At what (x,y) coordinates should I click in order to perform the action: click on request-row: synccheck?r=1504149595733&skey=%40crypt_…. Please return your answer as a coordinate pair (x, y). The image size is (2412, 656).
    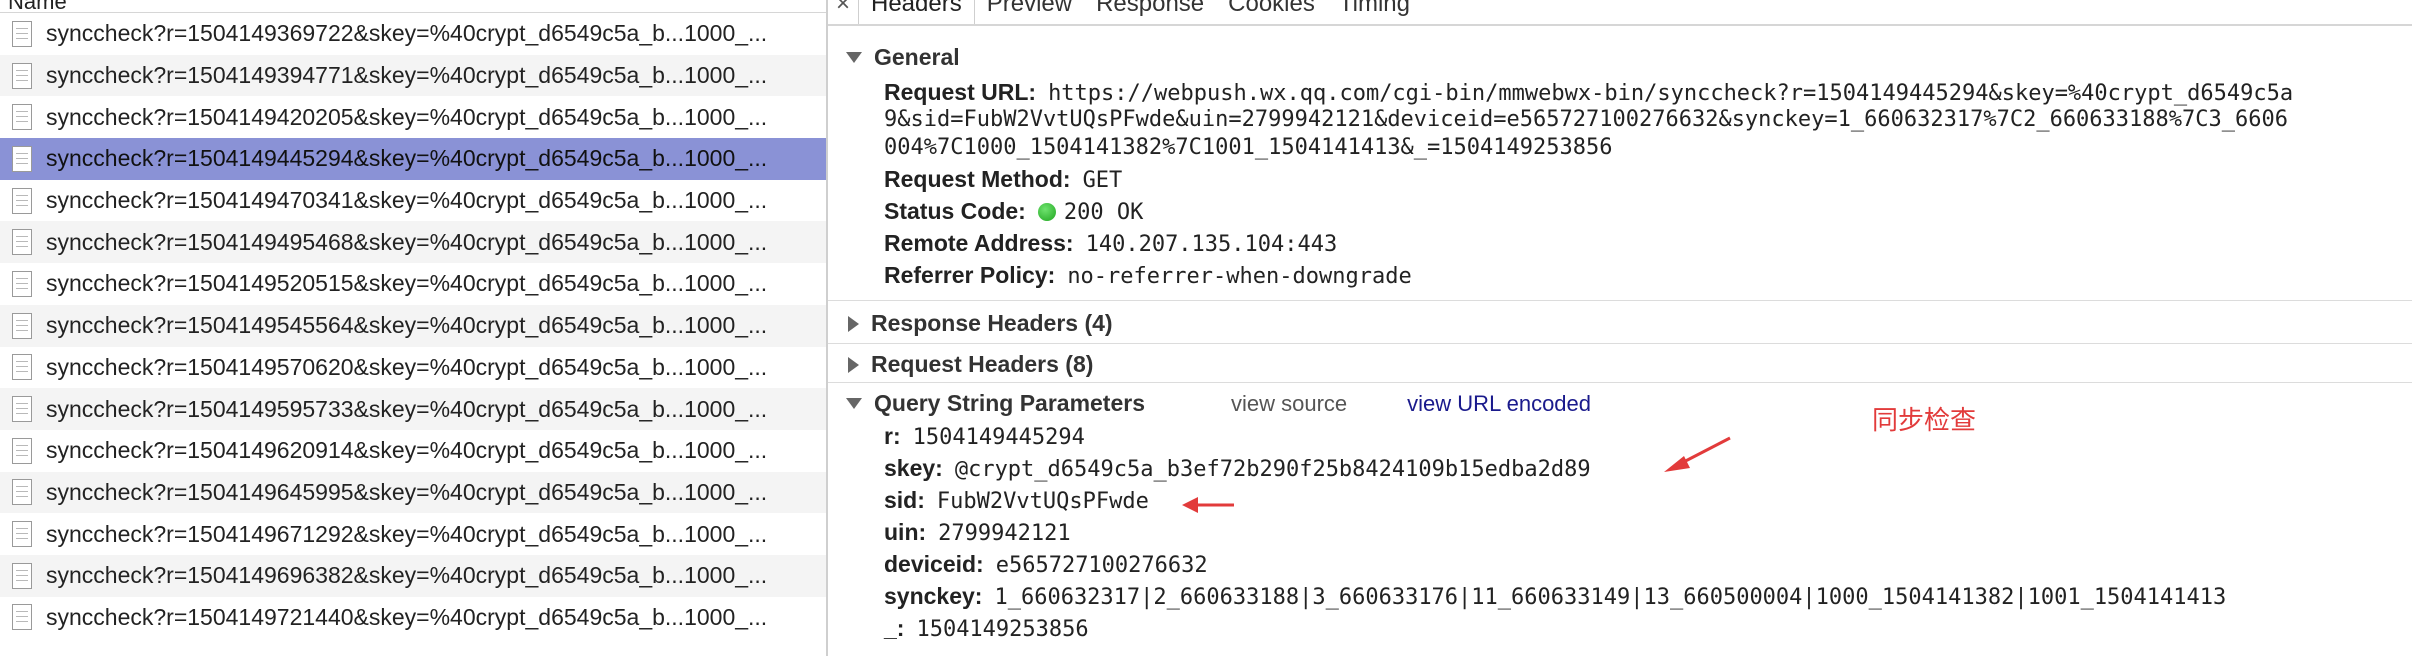
    Looking at the image, I should click on (413, 409).